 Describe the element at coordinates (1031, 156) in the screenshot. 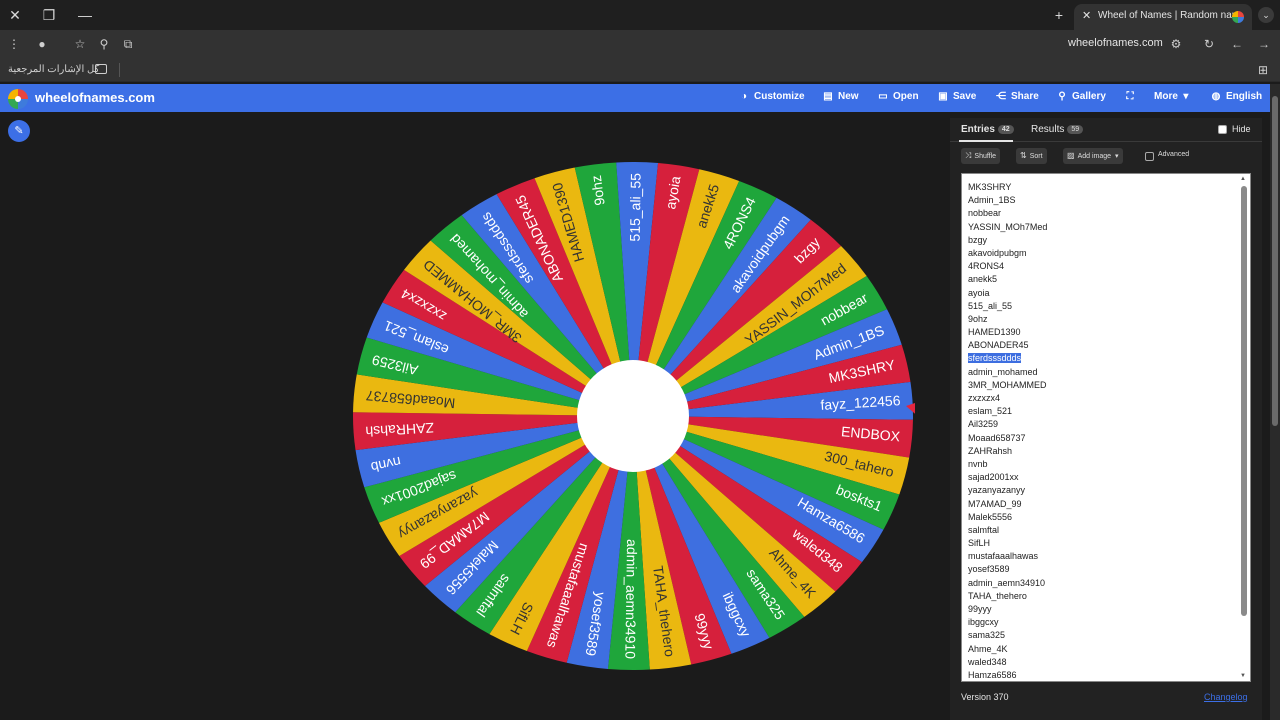

I see `sort-button: ⇅ Sort` at that location.